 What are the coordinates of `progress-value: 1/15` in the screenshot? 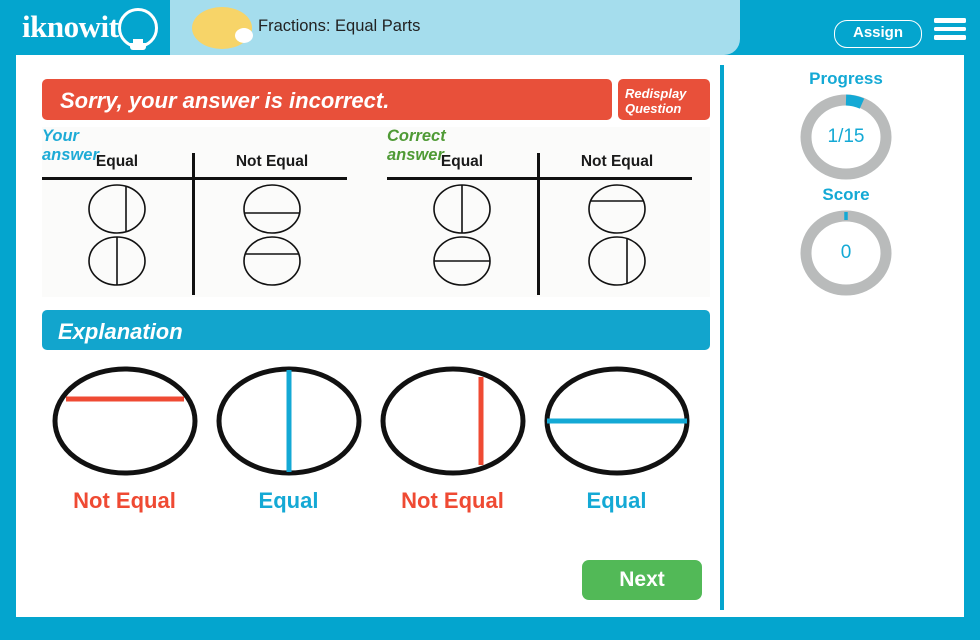 It's located at (846, 136).